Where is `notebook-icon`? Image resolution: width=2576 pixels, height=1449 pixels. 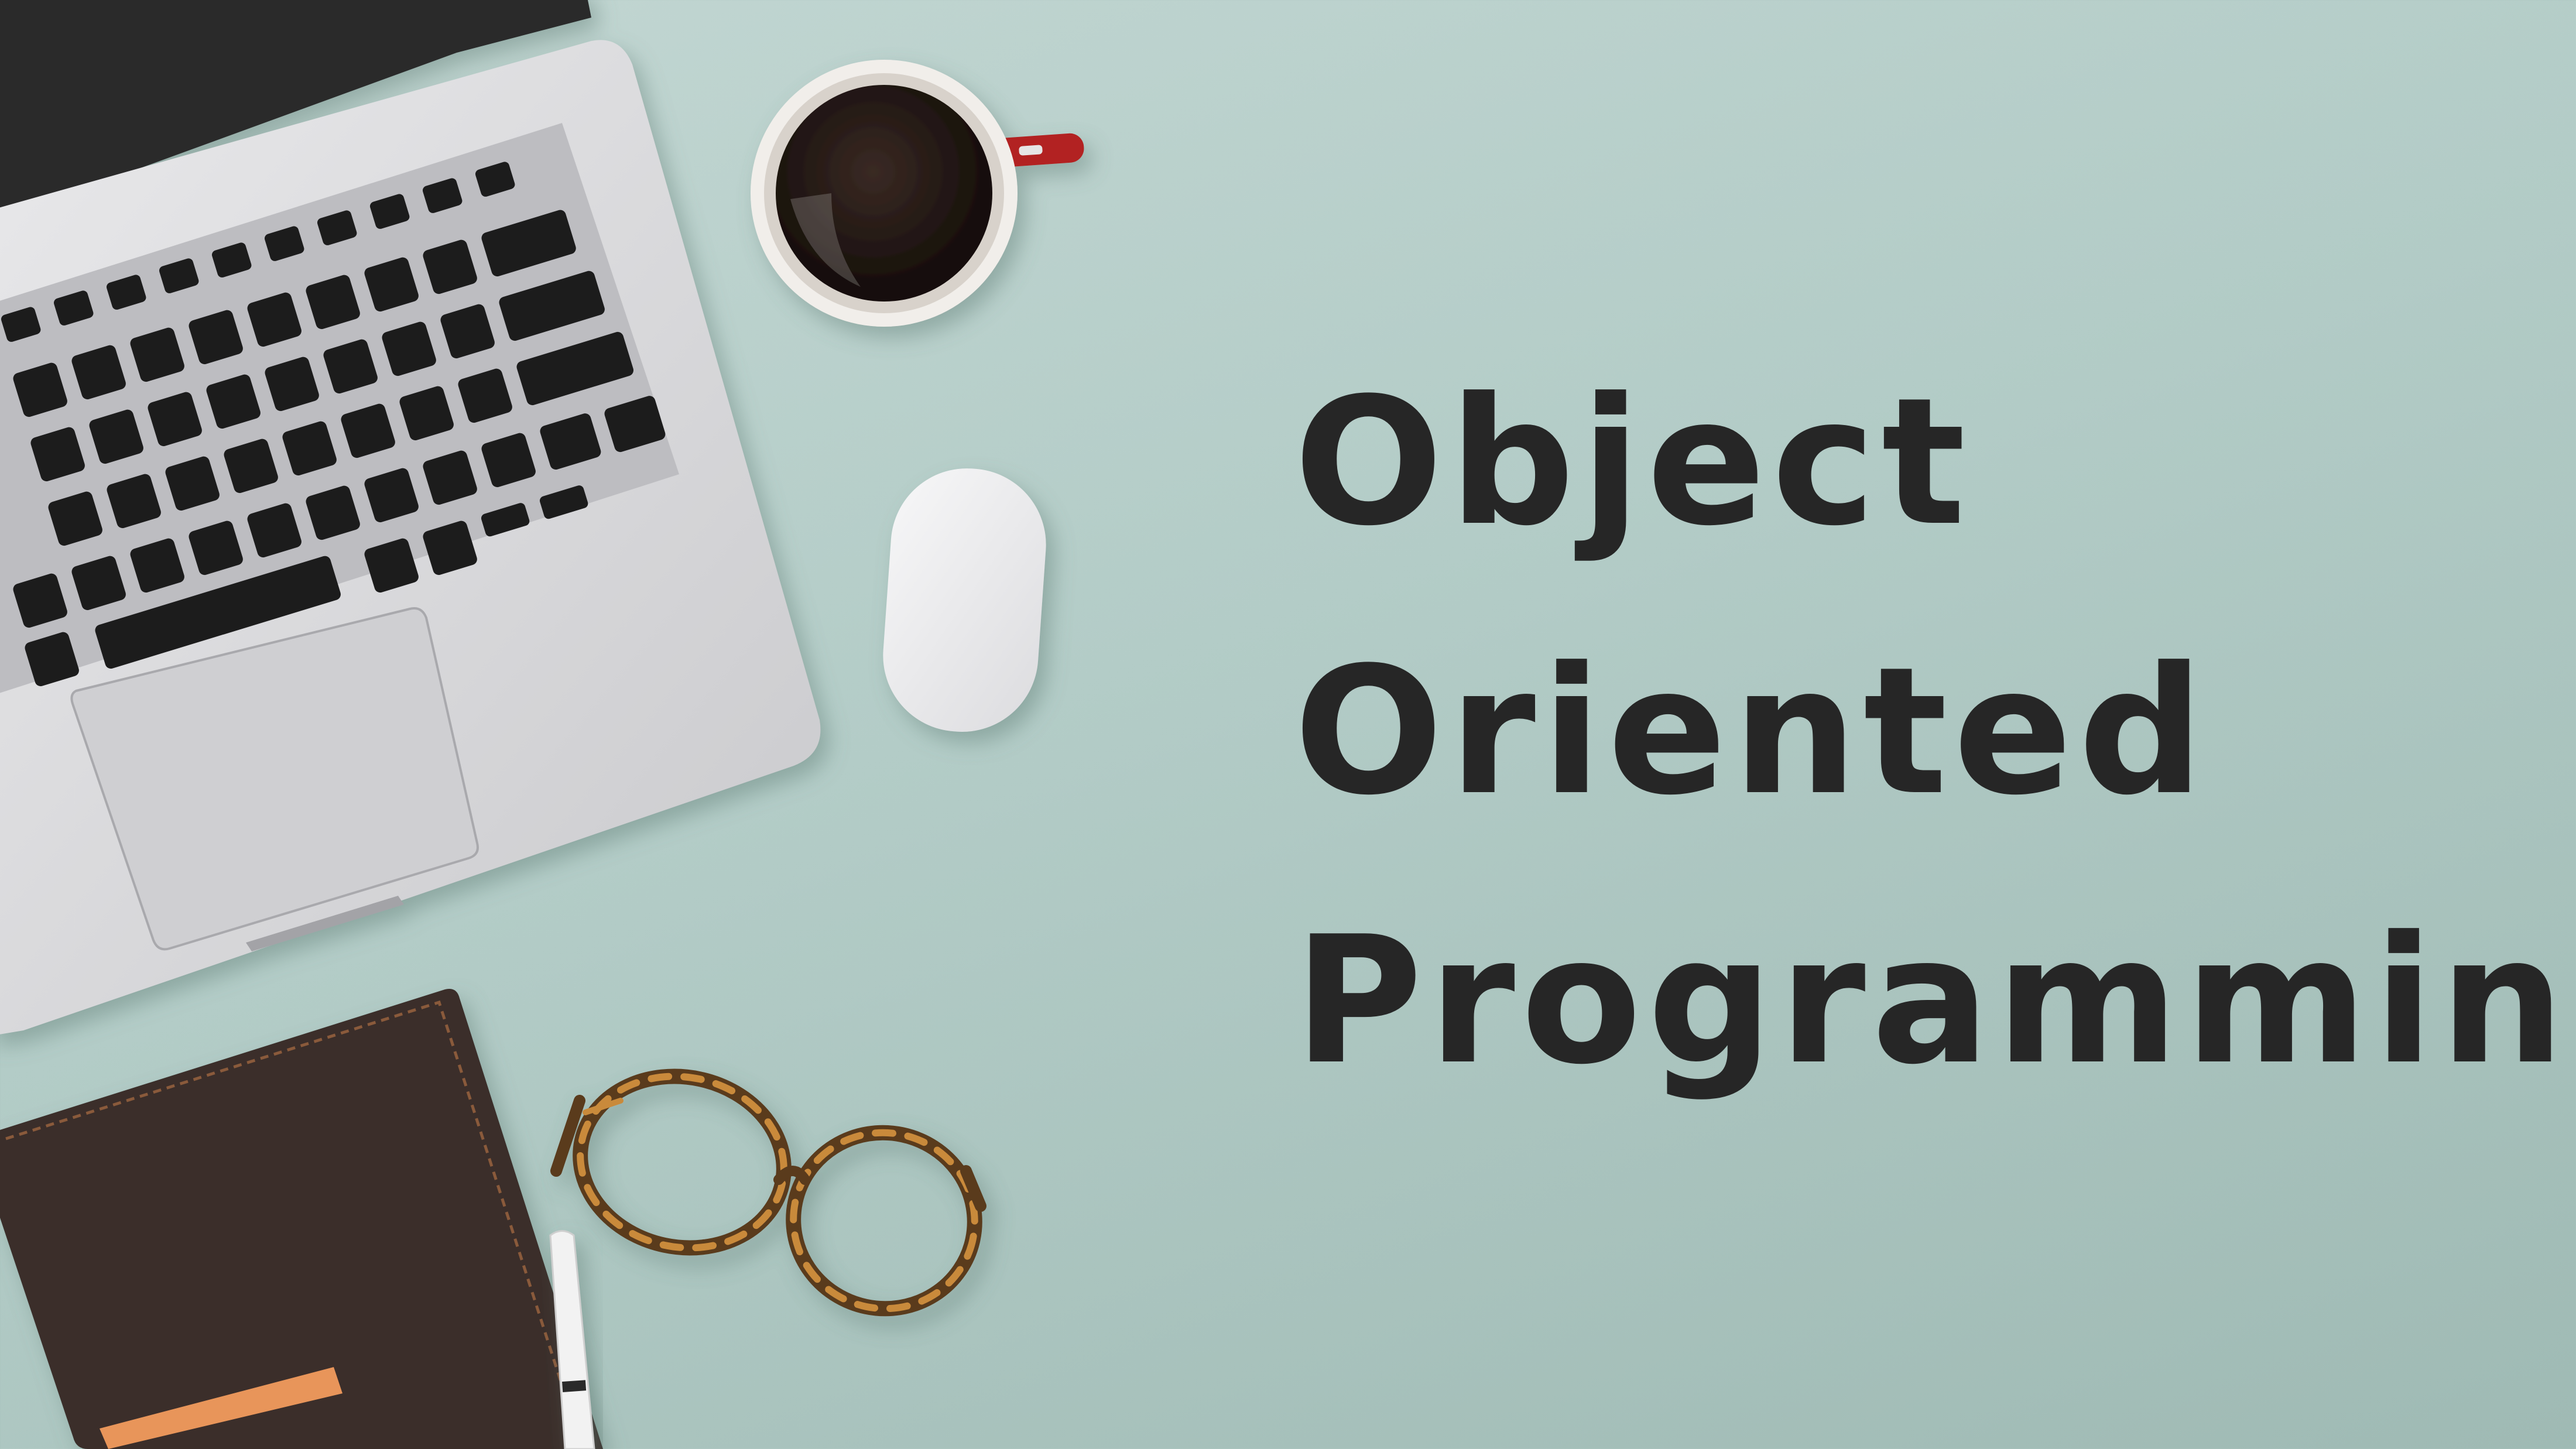 notebook-icon is located at coordinates (301, 1219).